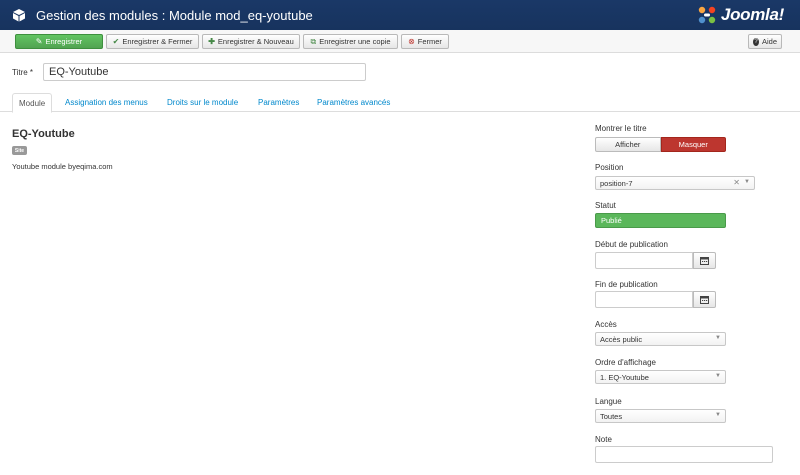 Image resolution: width=800 pixels, height=475 pixels. What do you see at coordinates (255, 41) in the screenshot?
I see `save-new-label: Enregistrer & Nouveau` at bounding box center [255, 41].